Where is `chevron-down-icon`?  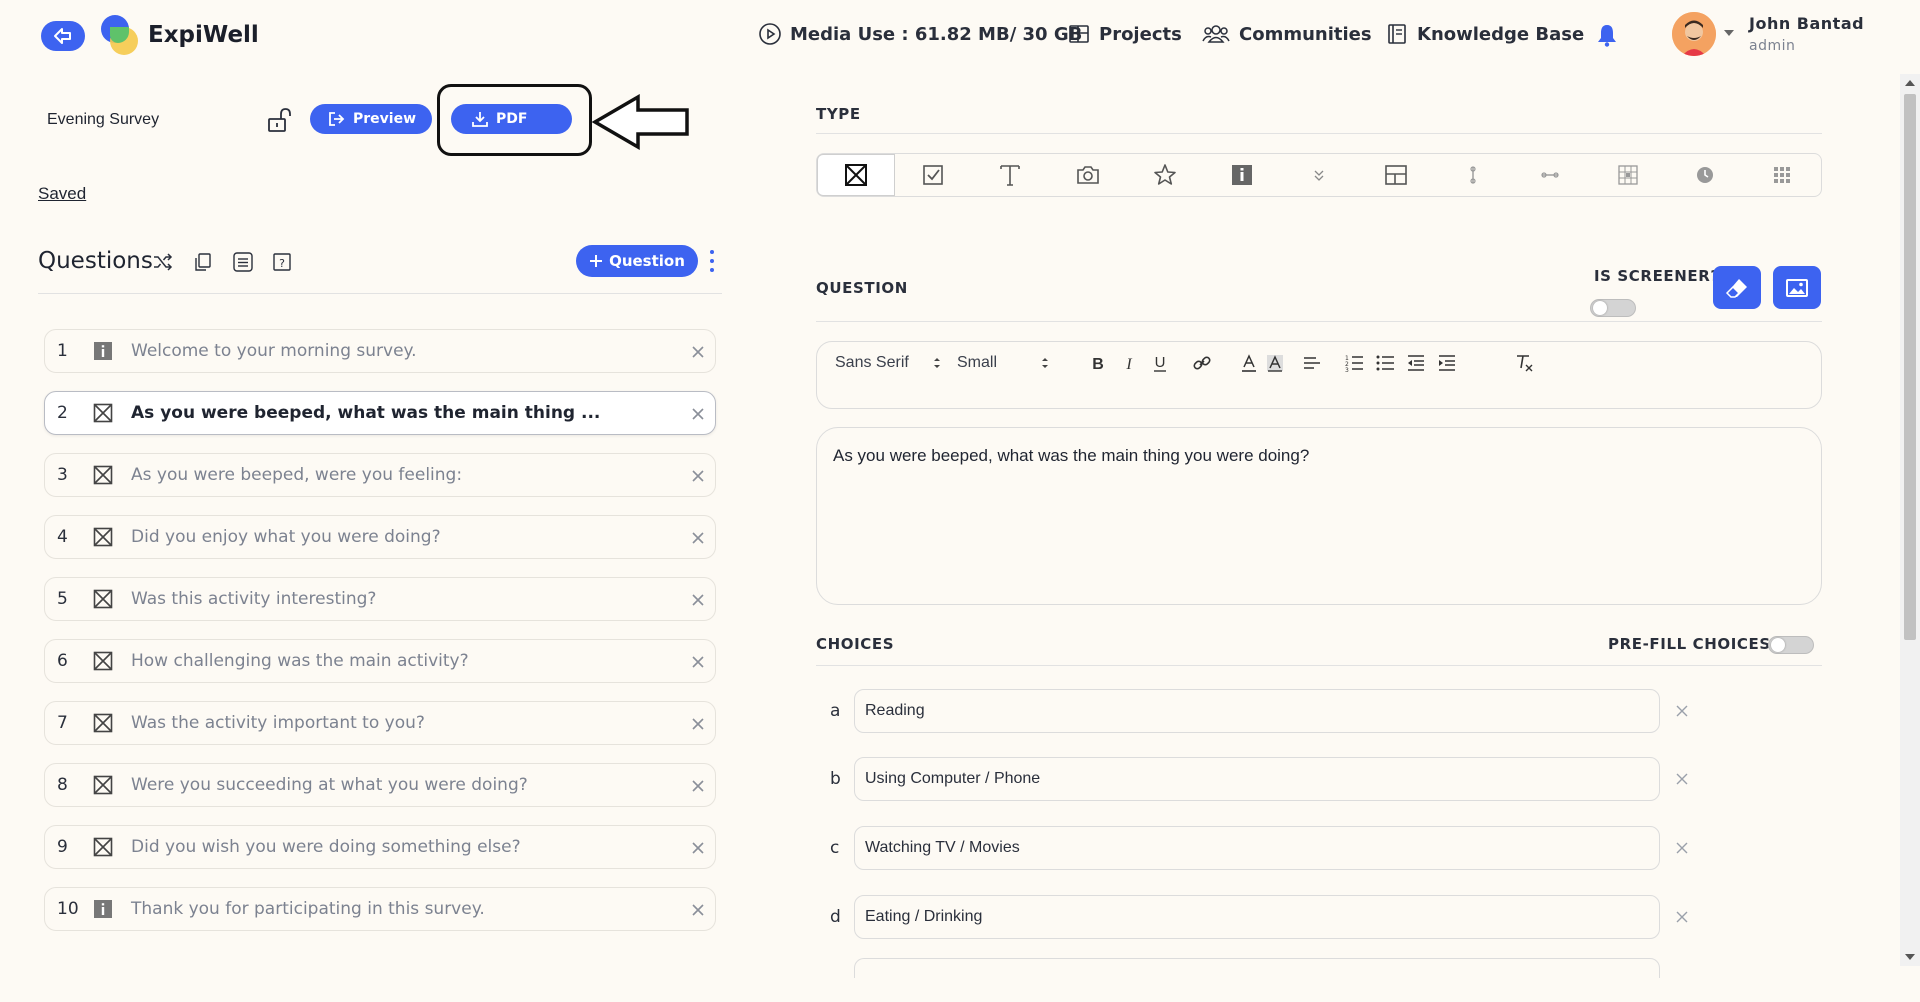 chevron-down-icon is located at coordinates (1729, 33).